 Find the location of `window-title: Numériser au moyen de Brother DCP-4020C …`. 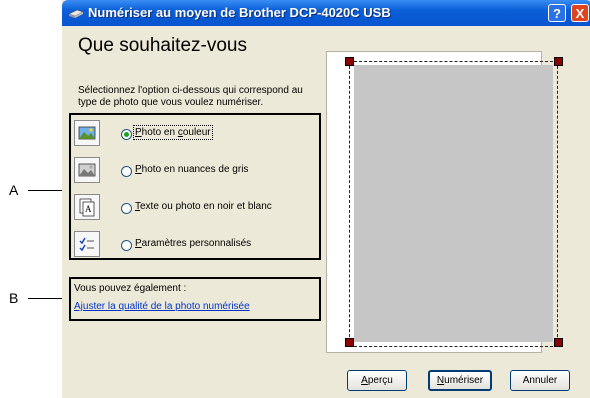

window-title: Numériser au moyen de Brother DCP-4020C … is located at coordinates (239, 12).